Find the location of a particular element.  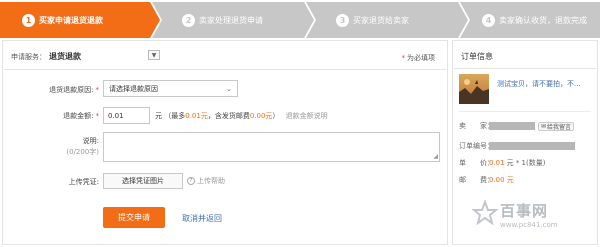

seller-row: 卖 家： ✉ 给我留言 is located at coordinates (517, 126).